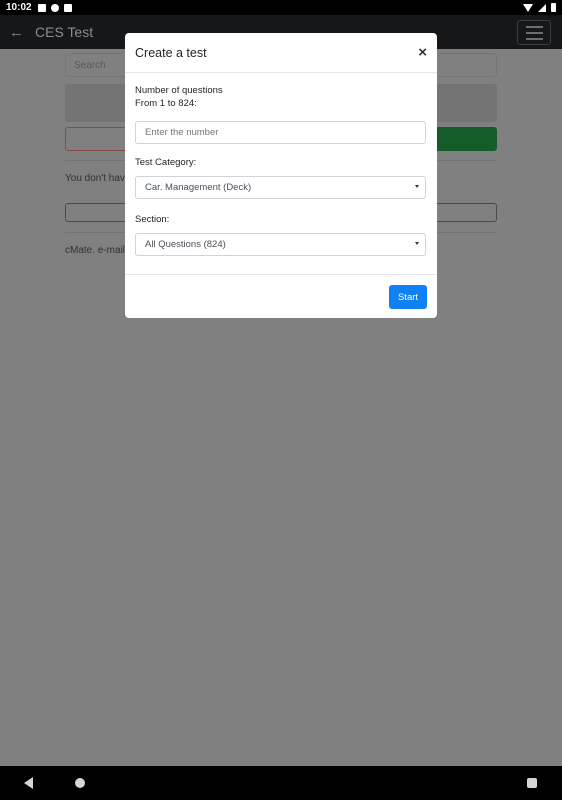  Describe the element at coordinates (28, 783) in the screenshot. I see `nav-back-icon` at that location.